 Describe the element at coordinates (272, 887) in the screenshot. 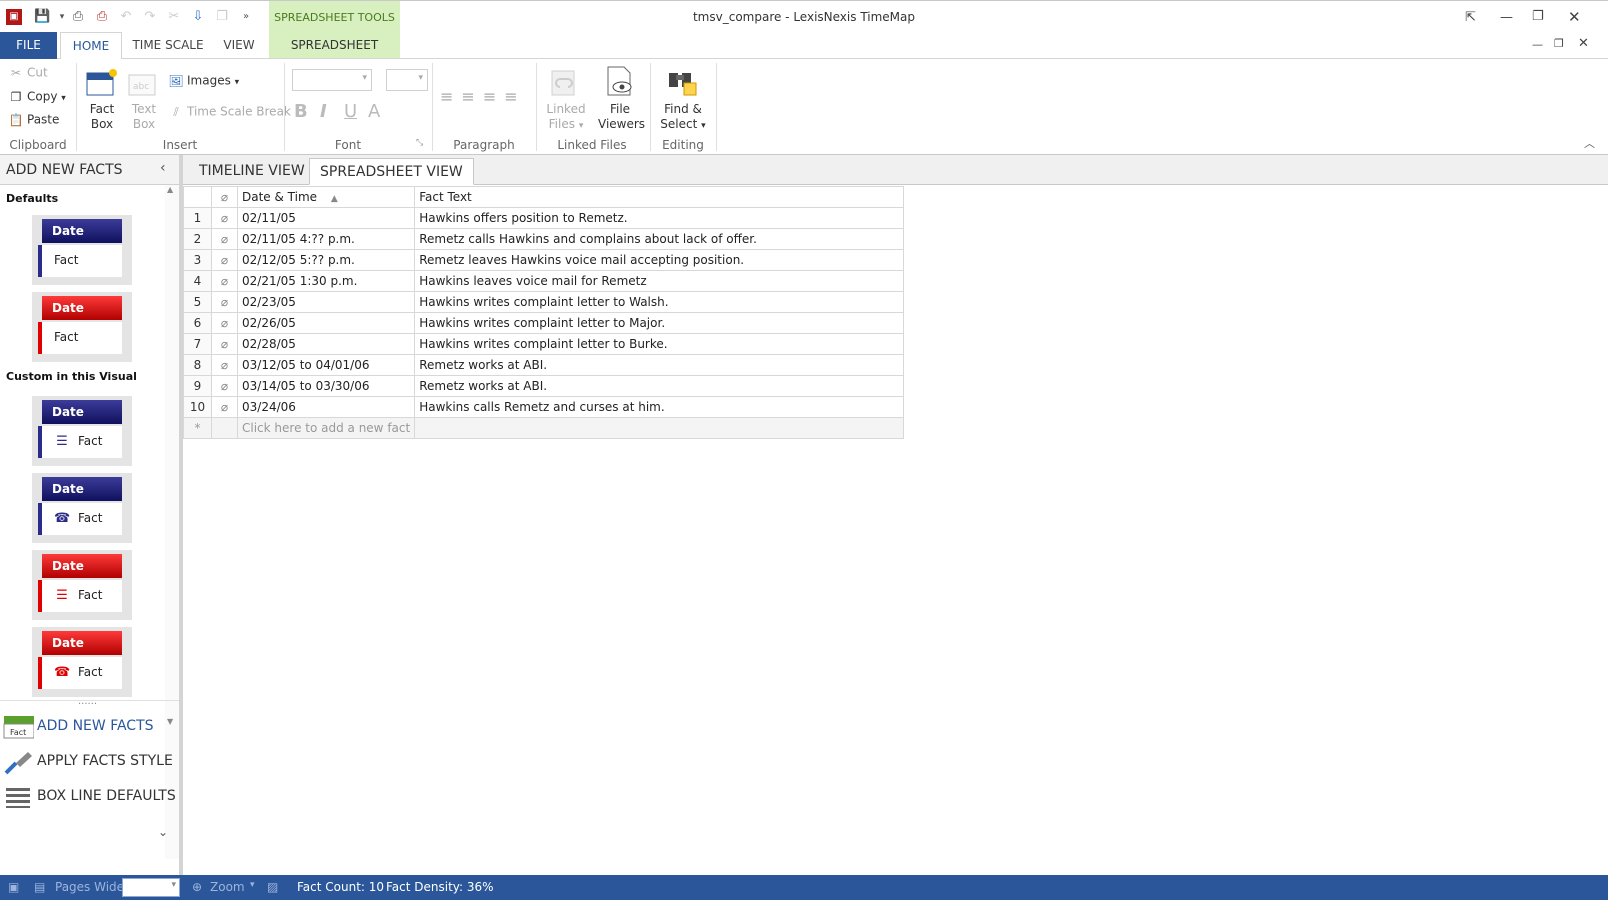

I see `image-icon: ▨` at that location.